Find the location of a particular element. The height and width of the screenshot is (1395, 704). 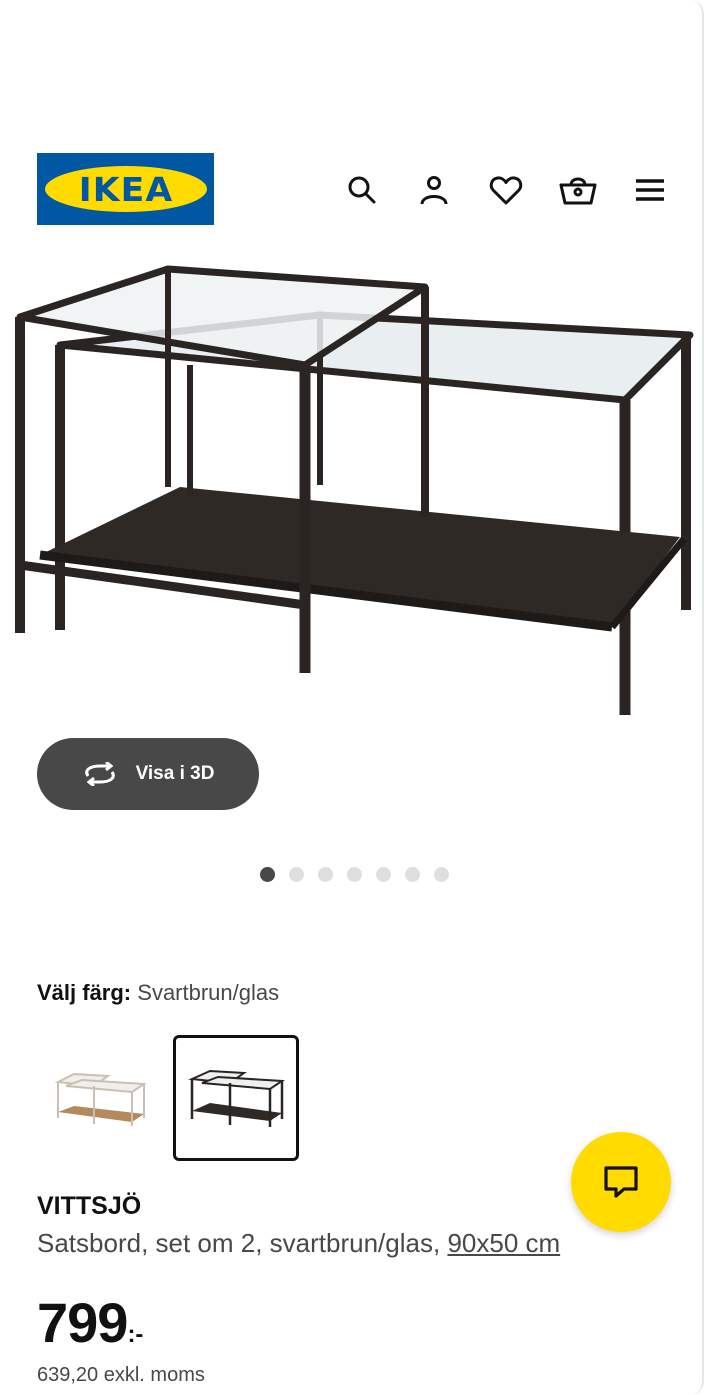

price-suffix: :- is located at coordinates (135, 1334).